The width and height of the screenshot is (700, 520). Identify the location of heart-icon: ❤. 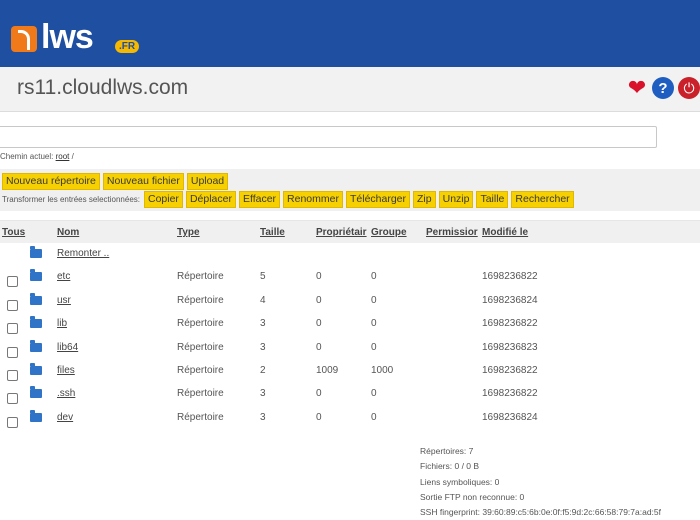
(637, 88).